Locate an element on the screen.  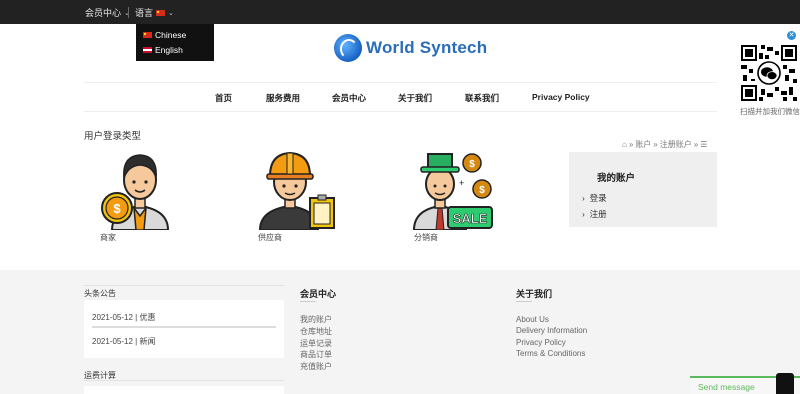
page-title: 用户登录类型 is located at coordinates (113, 136).